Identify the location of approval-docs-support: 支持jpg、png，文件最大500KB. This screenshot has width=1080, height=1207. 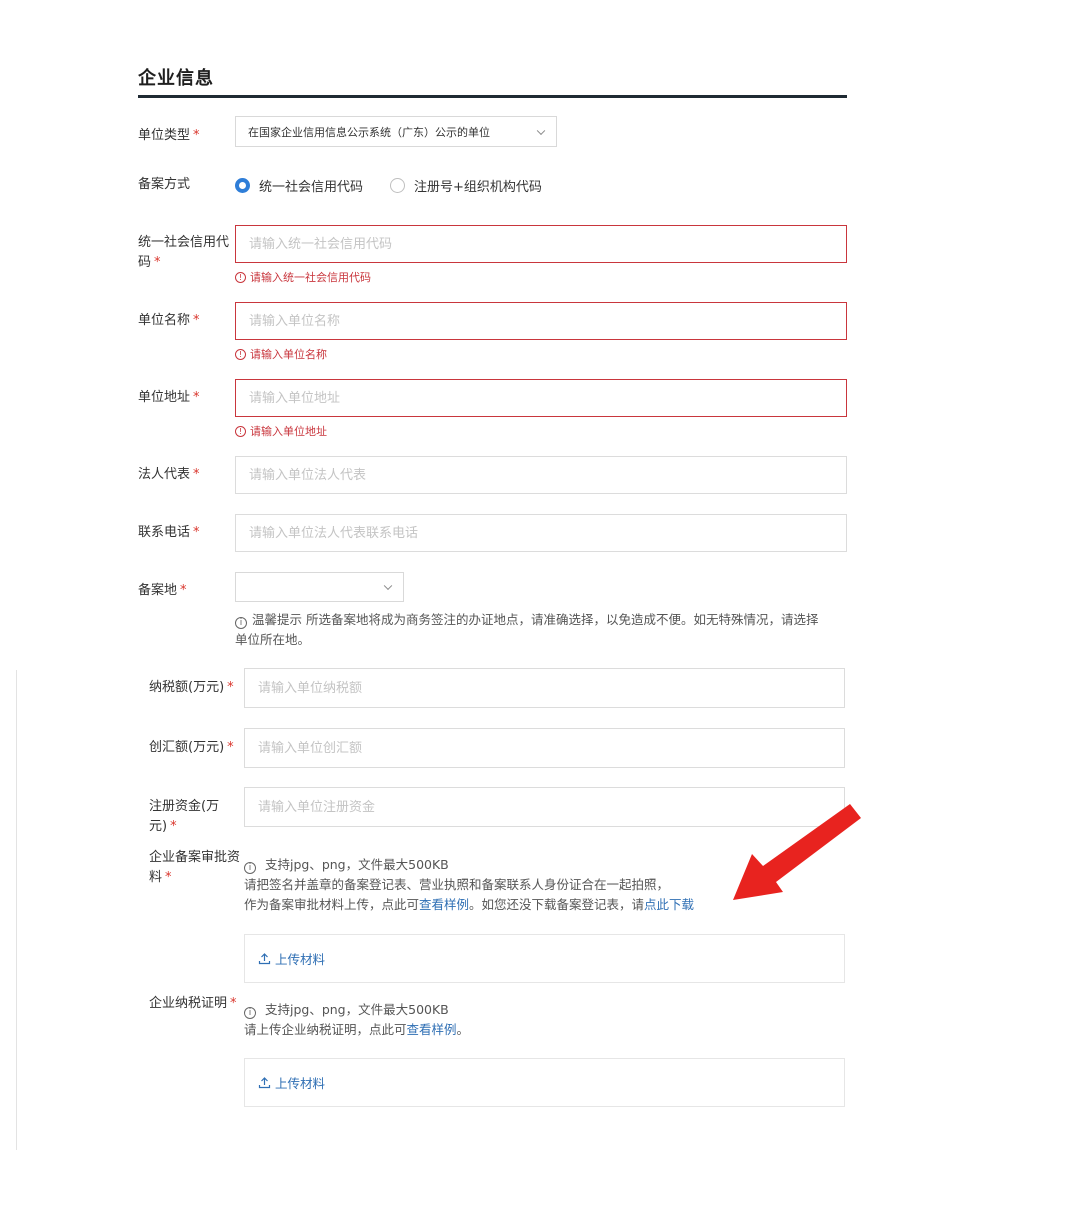
(356, 864).